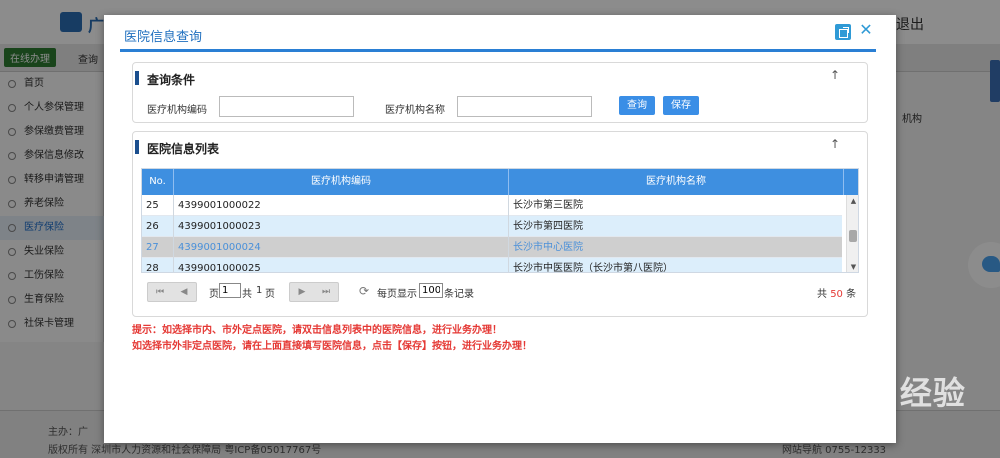  I want to click on search-button: 查询, so click(637, 105).